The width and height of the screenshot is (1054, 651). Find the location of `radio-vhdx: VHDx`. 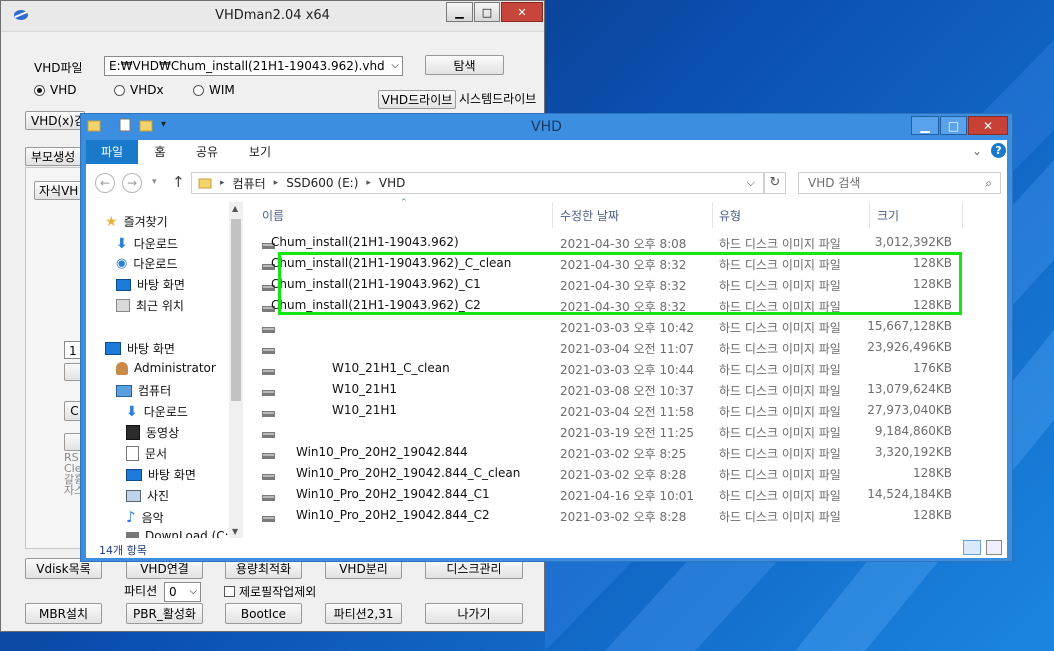

radio-vhdx: VHDx is located at coordinates (139, 90).